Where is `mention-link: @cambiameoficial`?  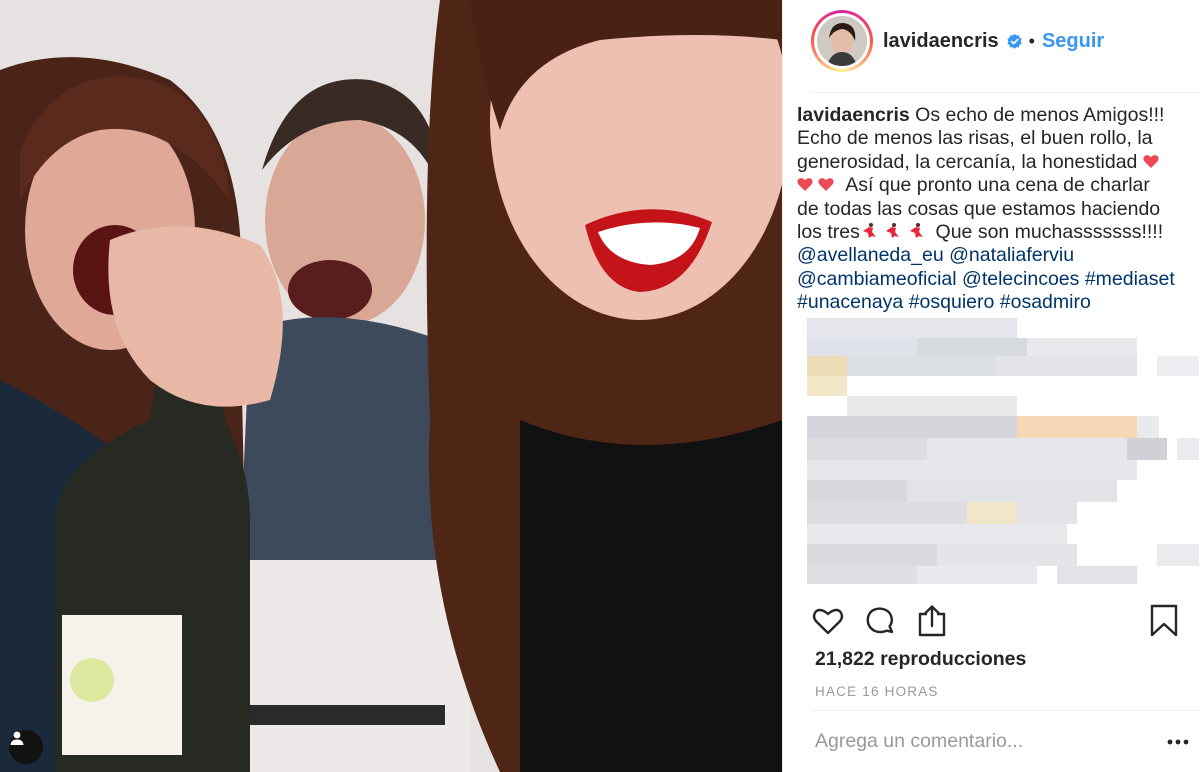 mention-link: @cambiameoficial is located at coordinates (877, 279).